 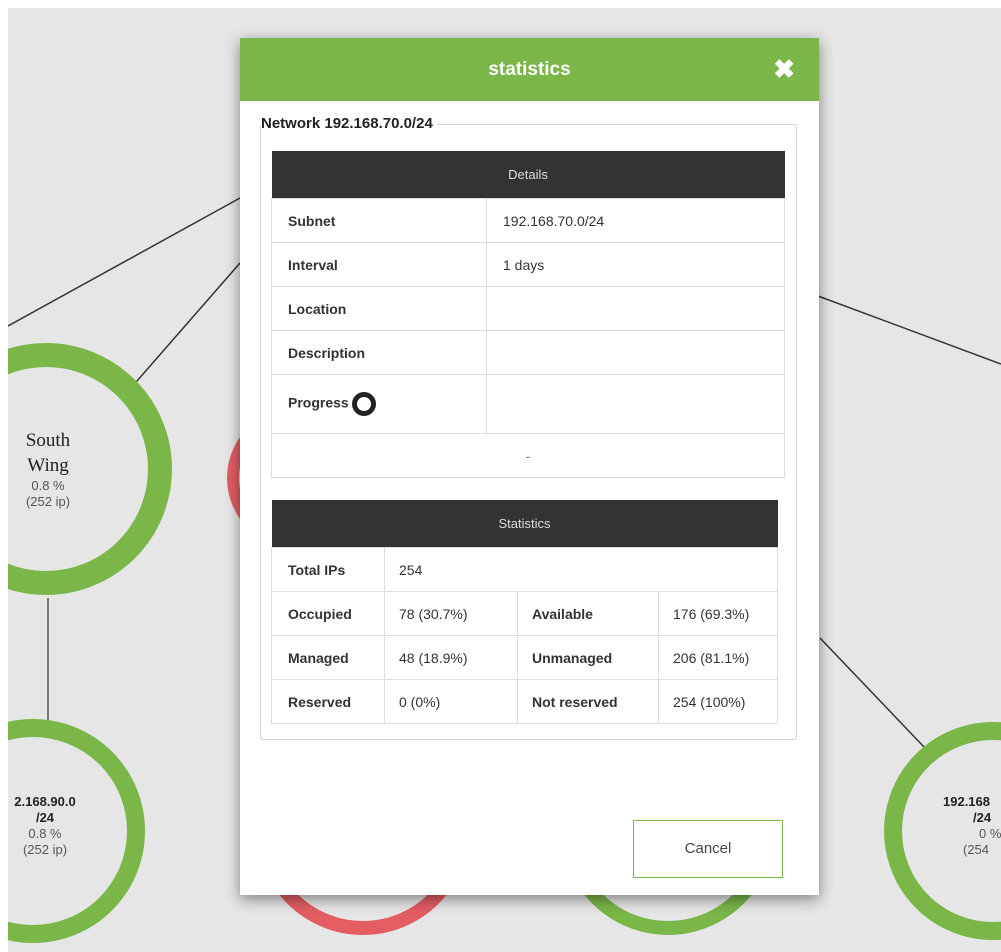 What do you see at coordinates (328, 613) in the screenshot?
I see `stat-label: Occupied` at bounding box center [328, 613].